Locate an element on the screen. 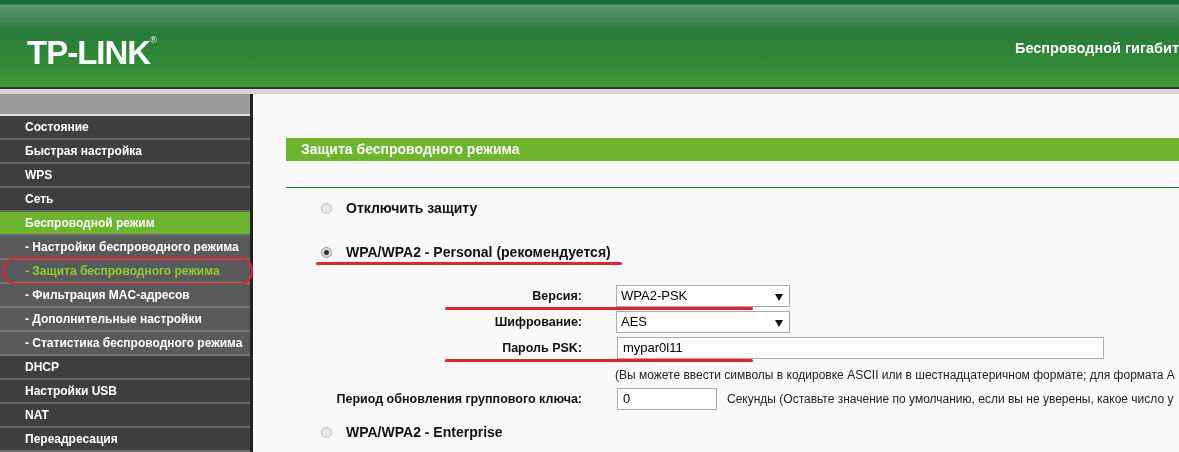  hint-text: (Вы можете ввести символы в кодировке ASCII или в шестнадцатеричном формате; для формата A is located at coordinates (895, 375).